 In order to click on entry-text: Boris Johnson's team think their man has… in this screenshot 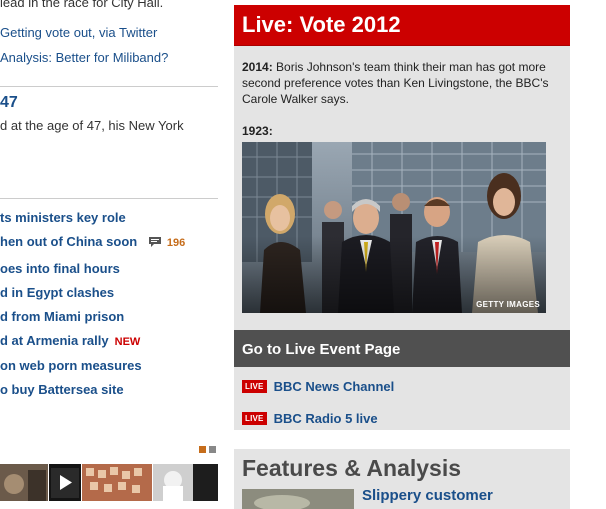, I will do `click(395, 83)`.